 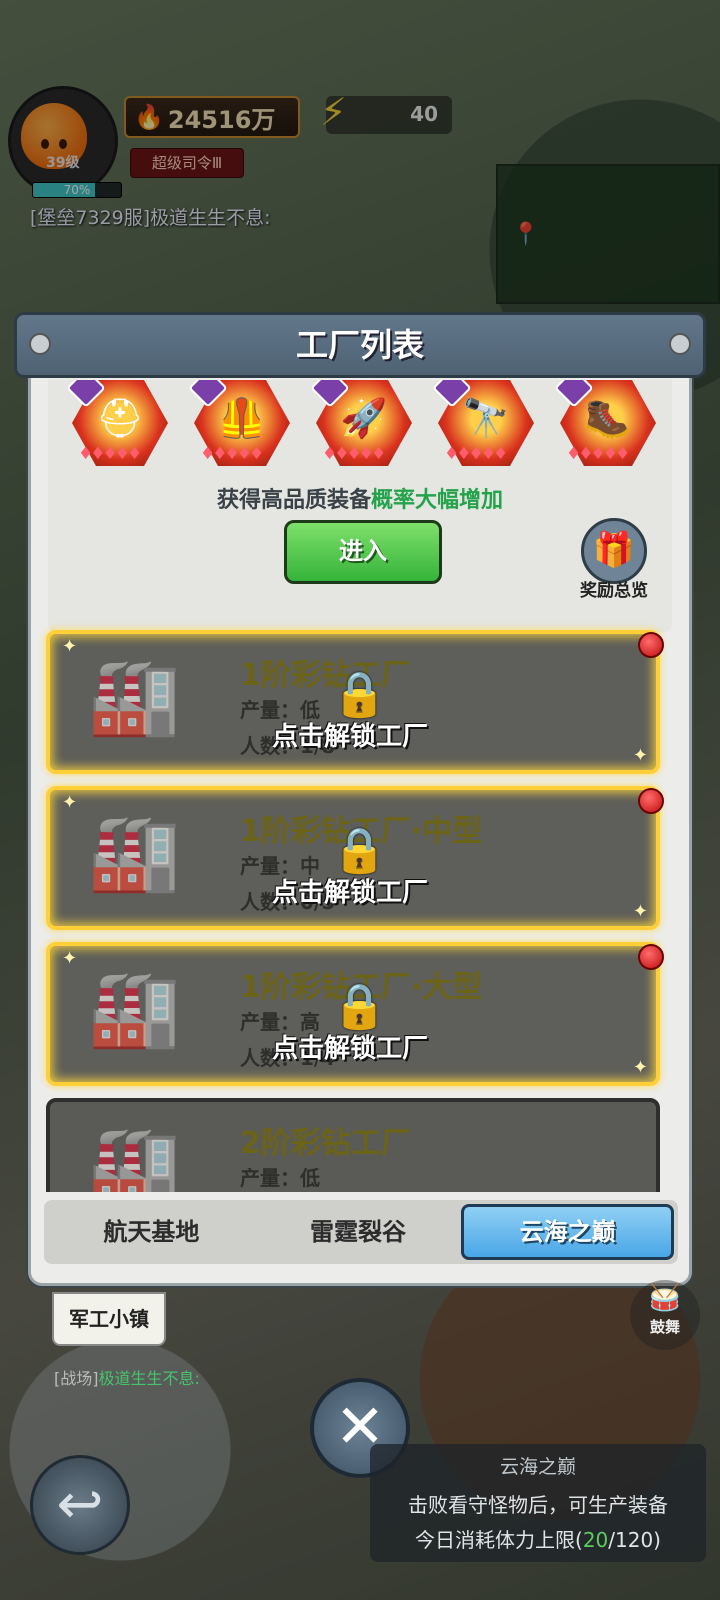 What do you see at coordinates (364, 418) in the screenshot?
I see `rocket-launcher-icon: 🚀` at bounding box center [364, 418].